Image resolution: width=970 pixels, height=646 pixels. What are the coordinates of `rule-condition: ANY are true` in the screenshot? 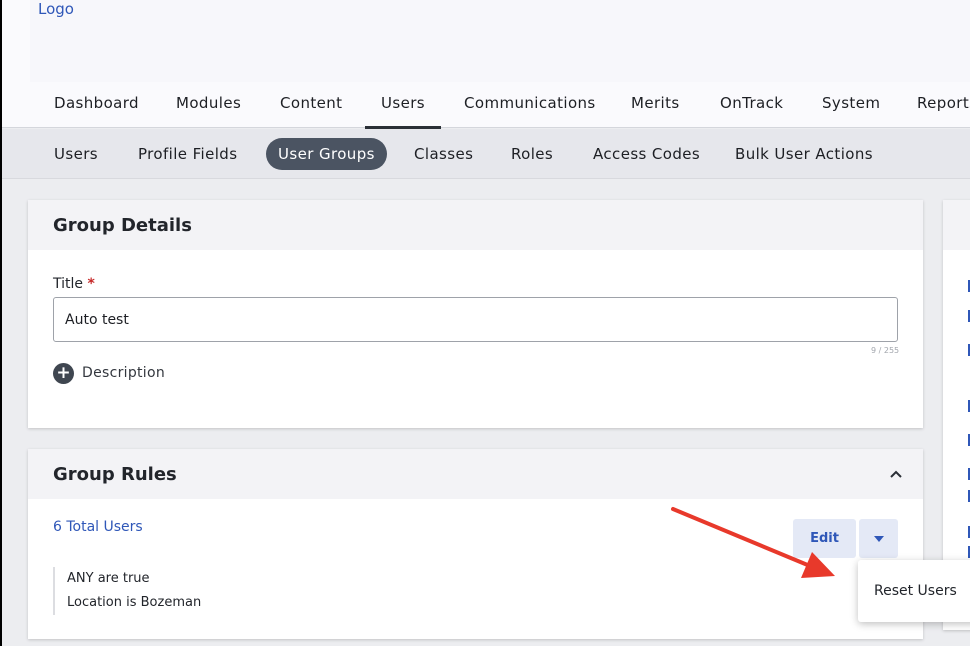 It's located at (108, 578).